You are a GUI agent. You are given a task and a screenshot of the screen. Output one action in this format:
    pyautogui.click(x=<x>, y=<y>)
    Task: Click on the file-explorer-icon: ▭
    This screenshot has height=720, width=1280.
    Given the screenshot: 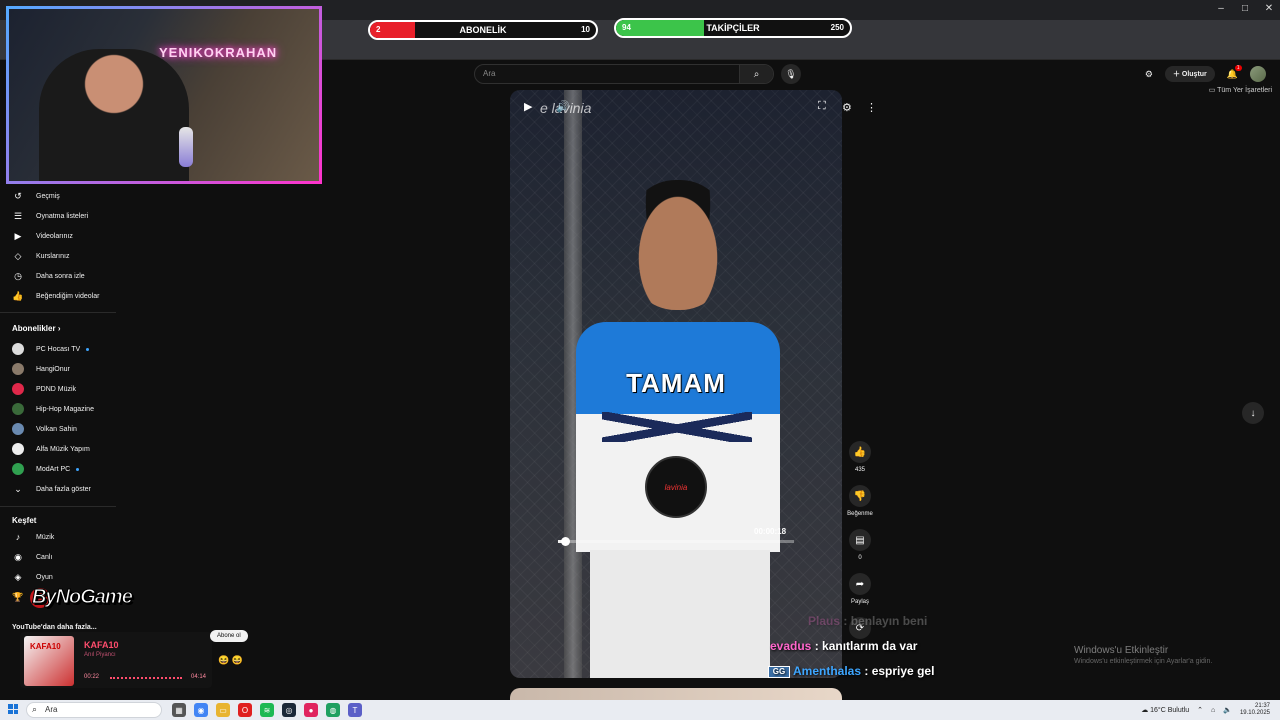 What is the action you would take?
    pyautogui.click(x=223, y=710)
    